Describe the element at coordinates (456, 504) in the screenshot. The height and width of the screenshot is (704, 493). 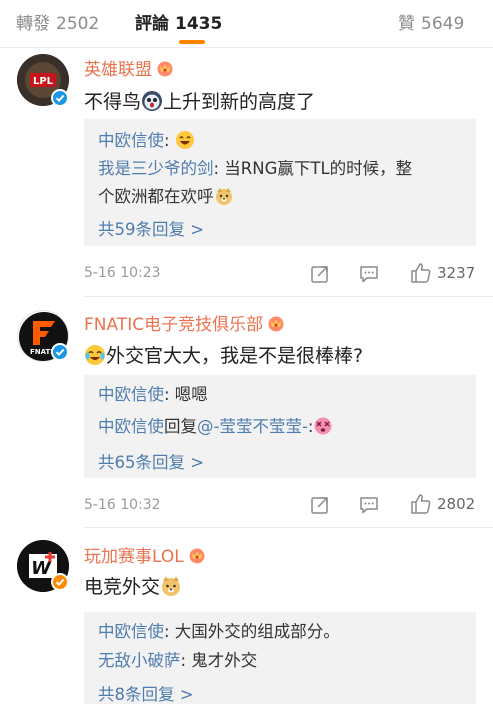
I see `like-count: 2802` at that location.